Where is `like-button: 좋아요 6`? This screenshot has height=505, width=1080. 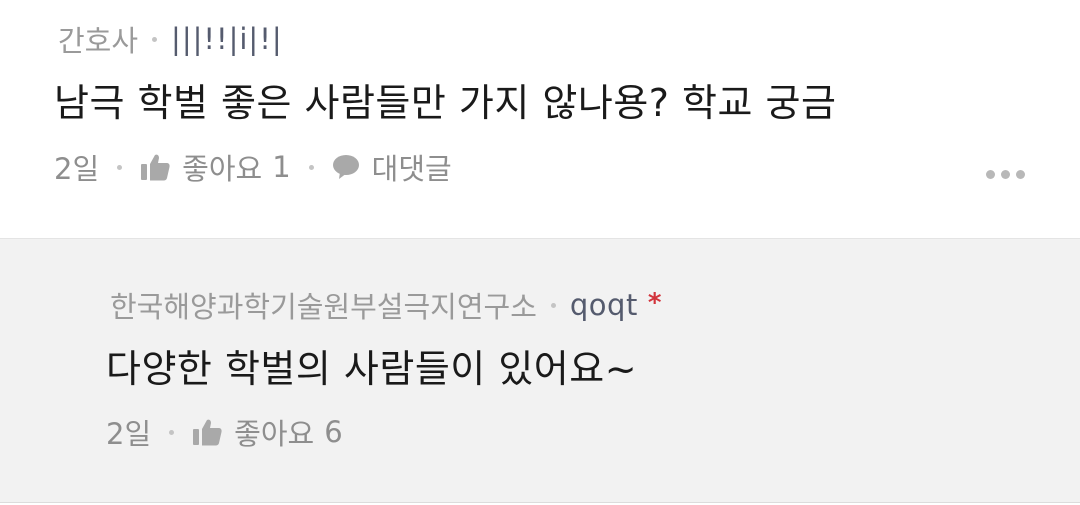 like-button: 좋아요 6 is located at coordinates (267, 432).